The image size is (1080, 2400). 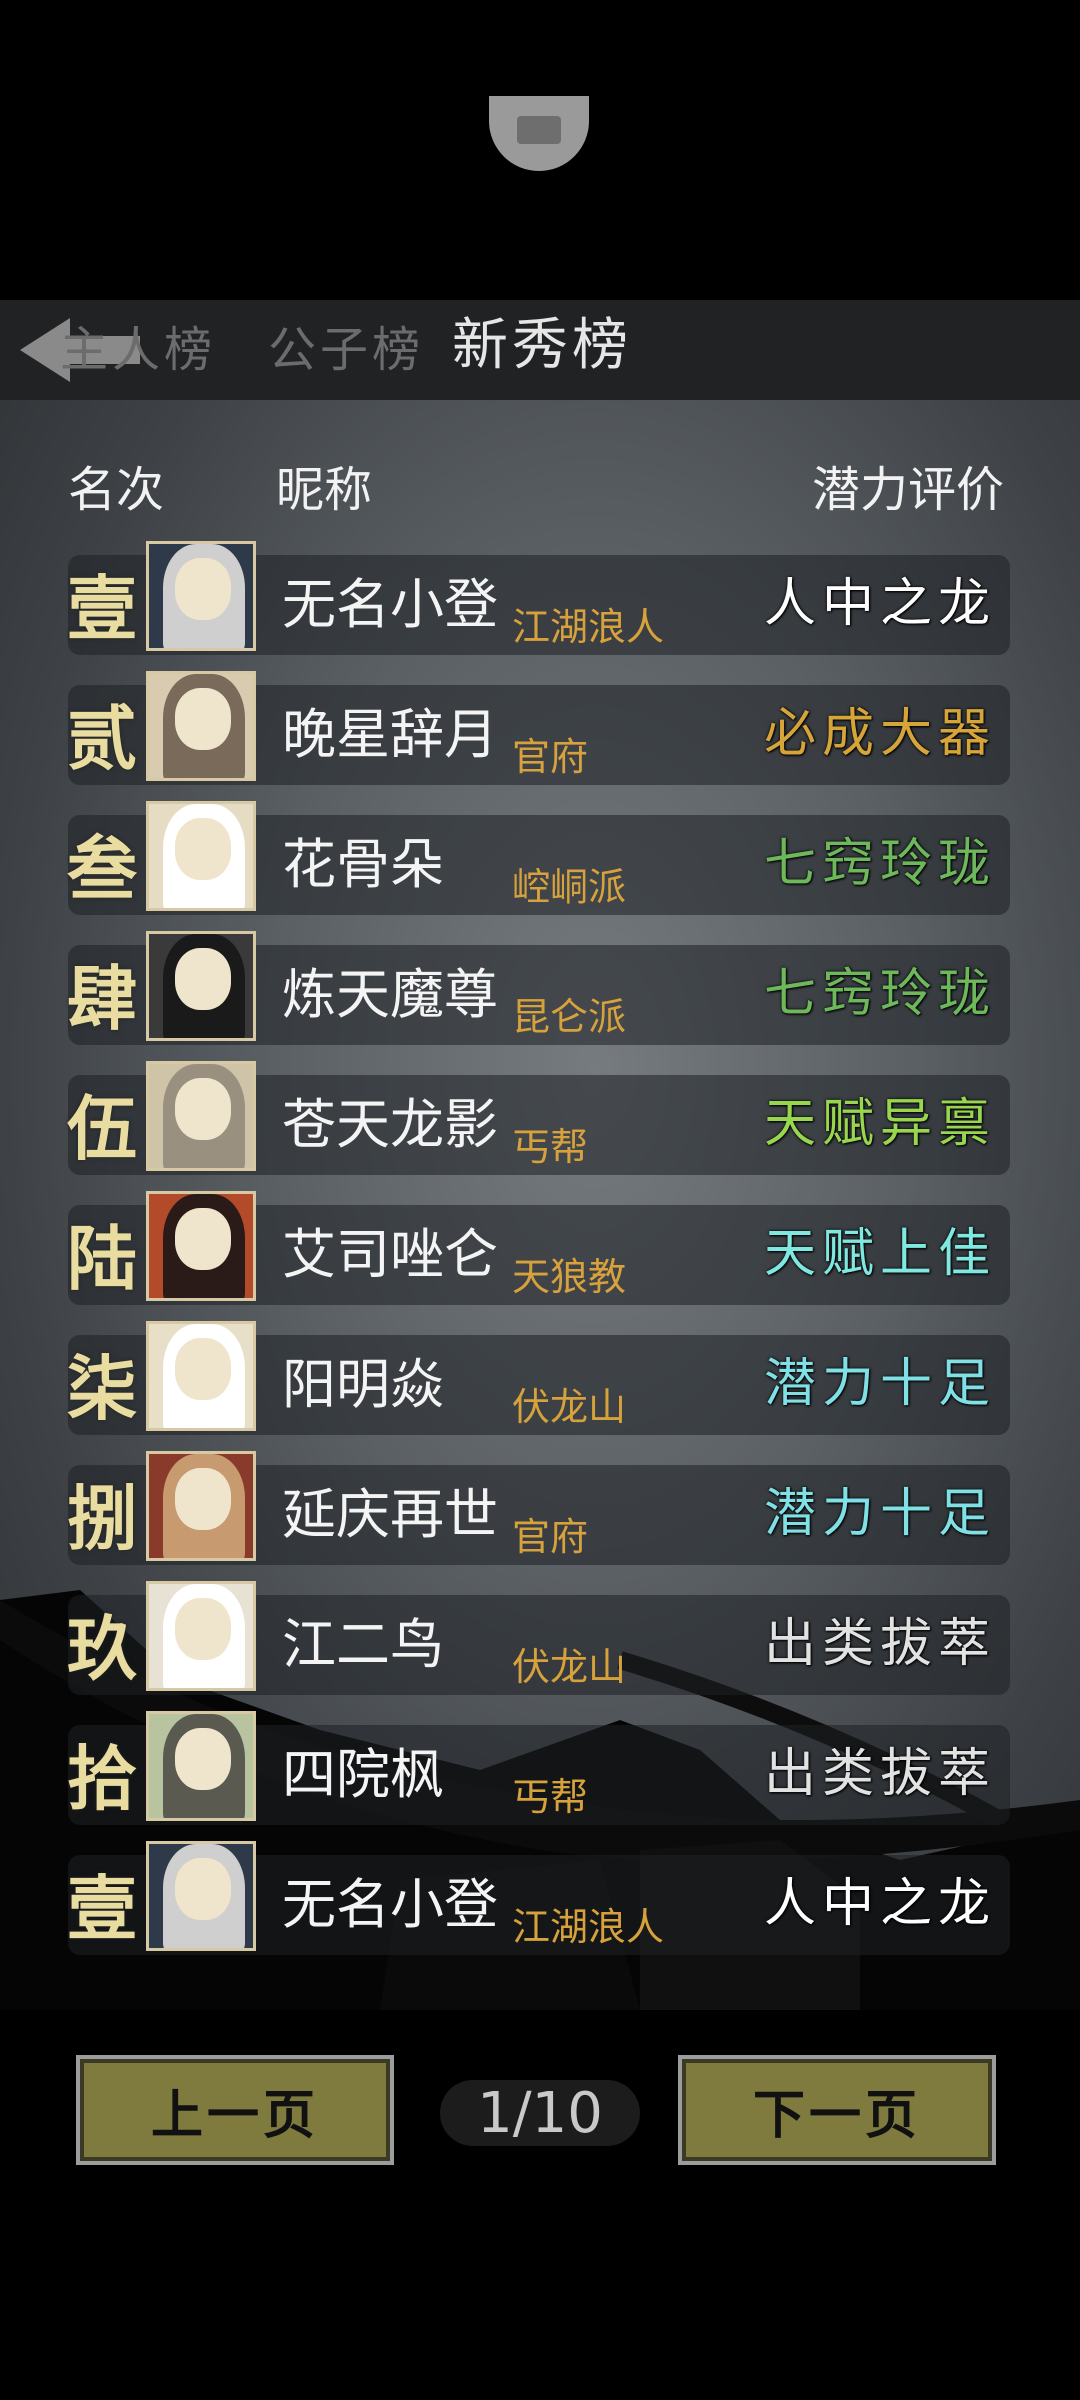 I want to click on player-faction: 昆仑派, so click(x=569, y=1017).